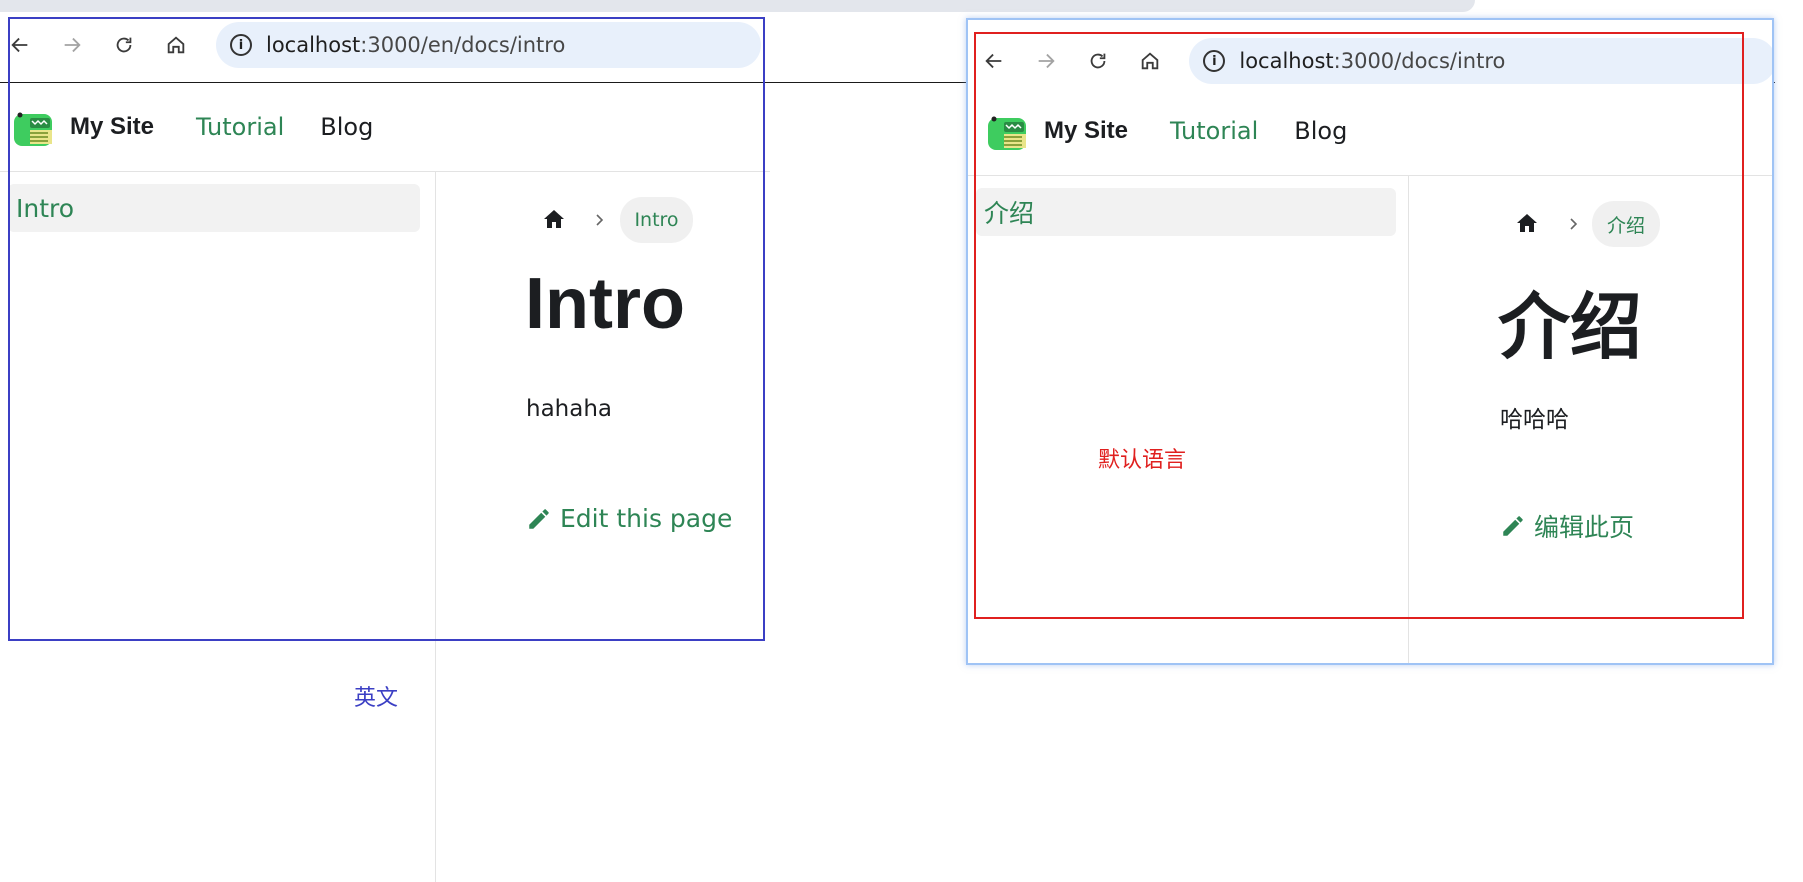 This screenshot has height=882, width=1803. I want to click on tab-strip, so click(737, 6).